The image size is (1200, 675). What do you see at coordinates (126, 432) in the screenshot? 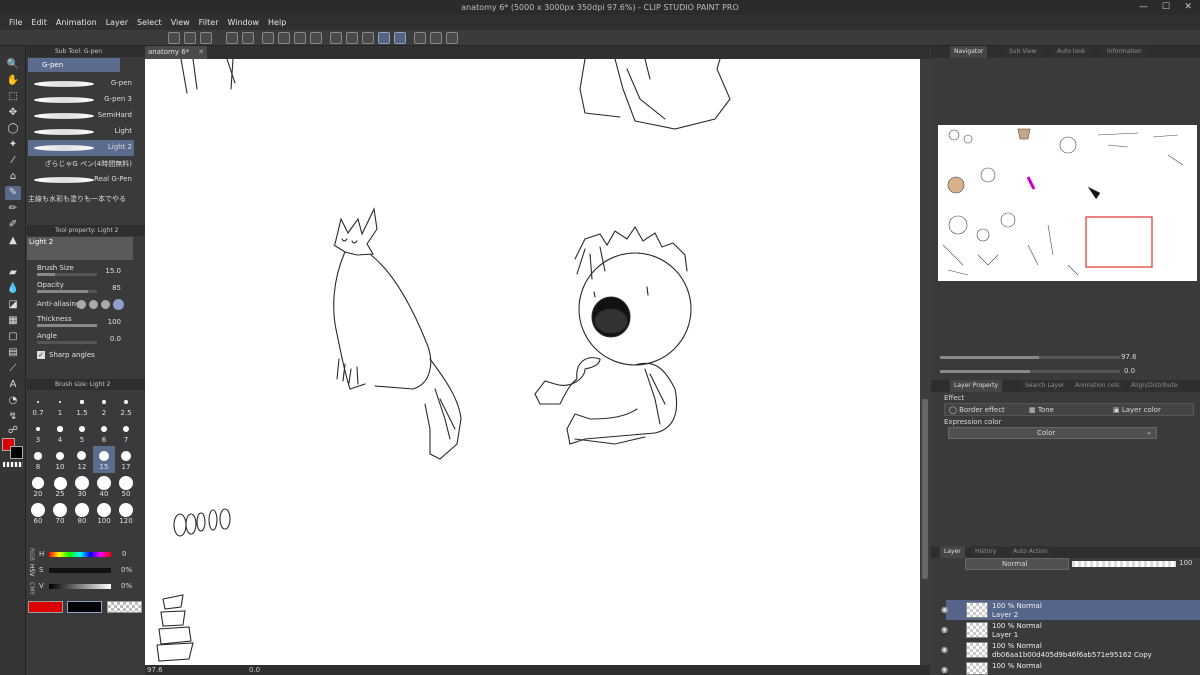
I see `brush-size-7: 7` at bounding box center [126, 432].